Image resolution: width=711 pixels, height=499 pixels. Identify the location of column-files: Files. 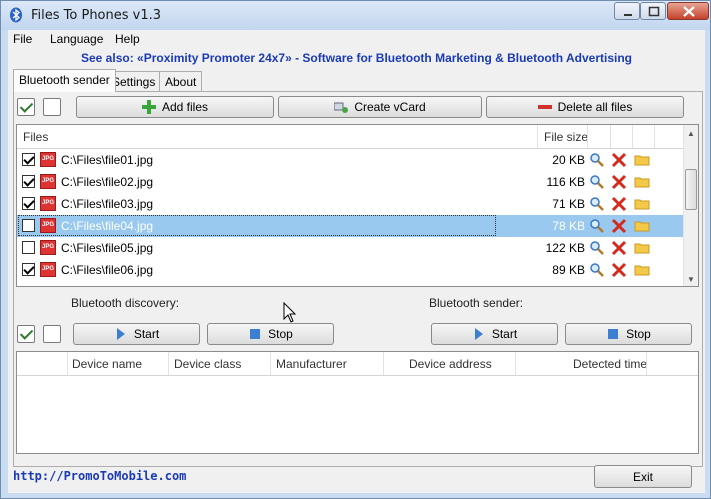
(35, 137).